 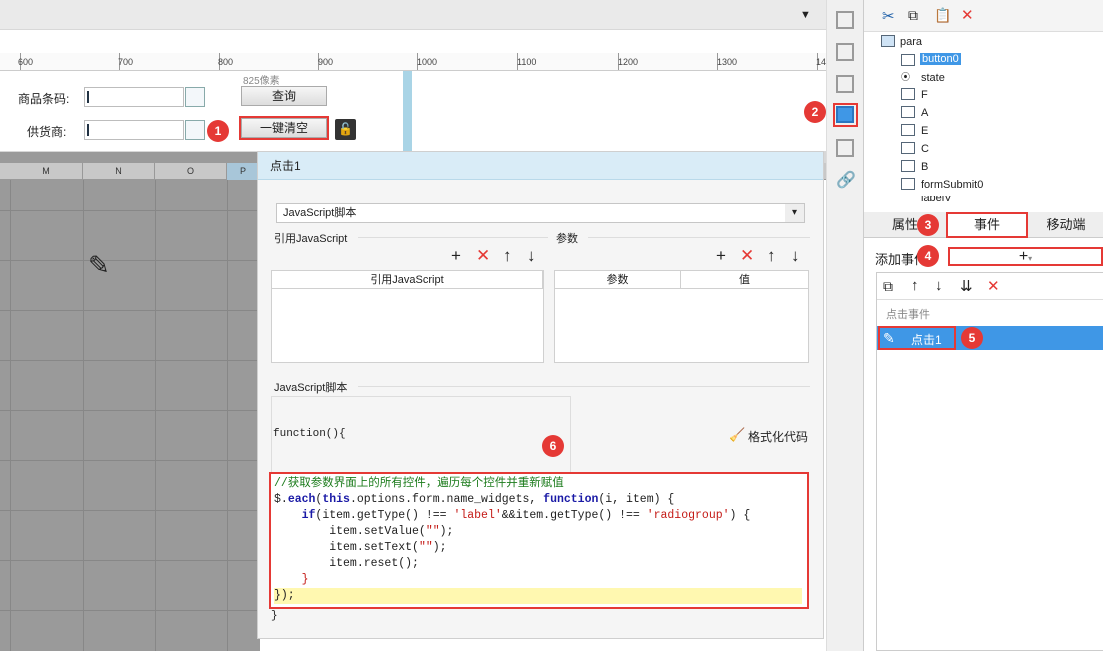 What do you see at coordinates (195, 130) in the screenshot?
I see `supplier-picker-icon` at bounding box center [195, 130].